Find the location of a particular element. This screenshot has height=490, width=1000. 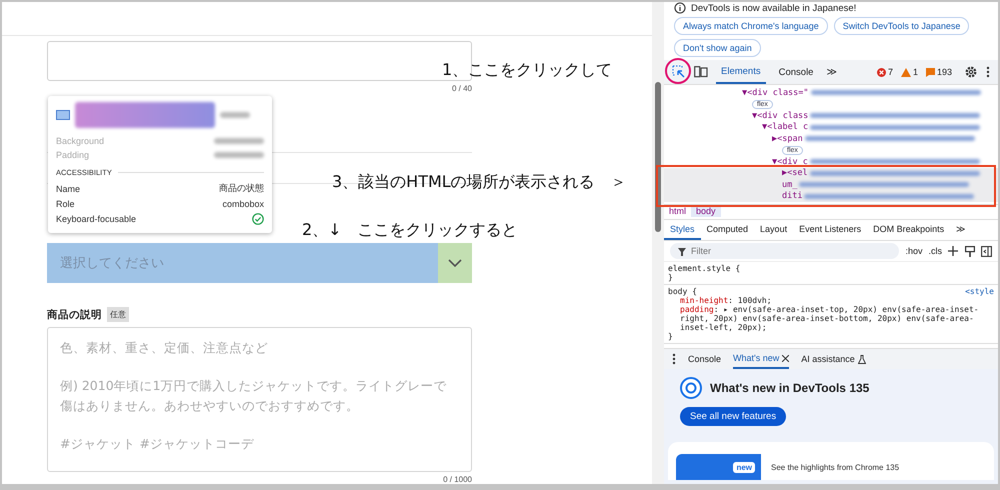

dom-node: diti is located at coordinates (831, 196).